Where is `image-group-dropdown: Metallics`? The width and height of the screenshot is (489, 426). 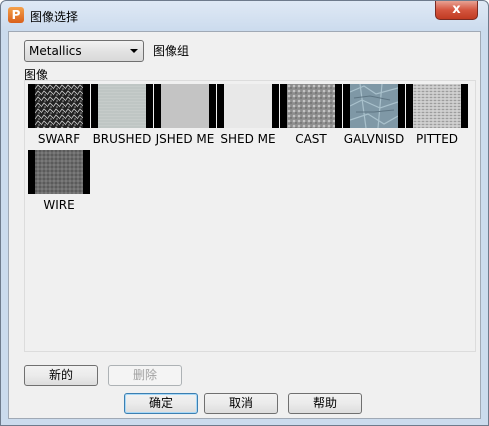 image-group-dropdown: Metallics is located at coordinates (84, 51).